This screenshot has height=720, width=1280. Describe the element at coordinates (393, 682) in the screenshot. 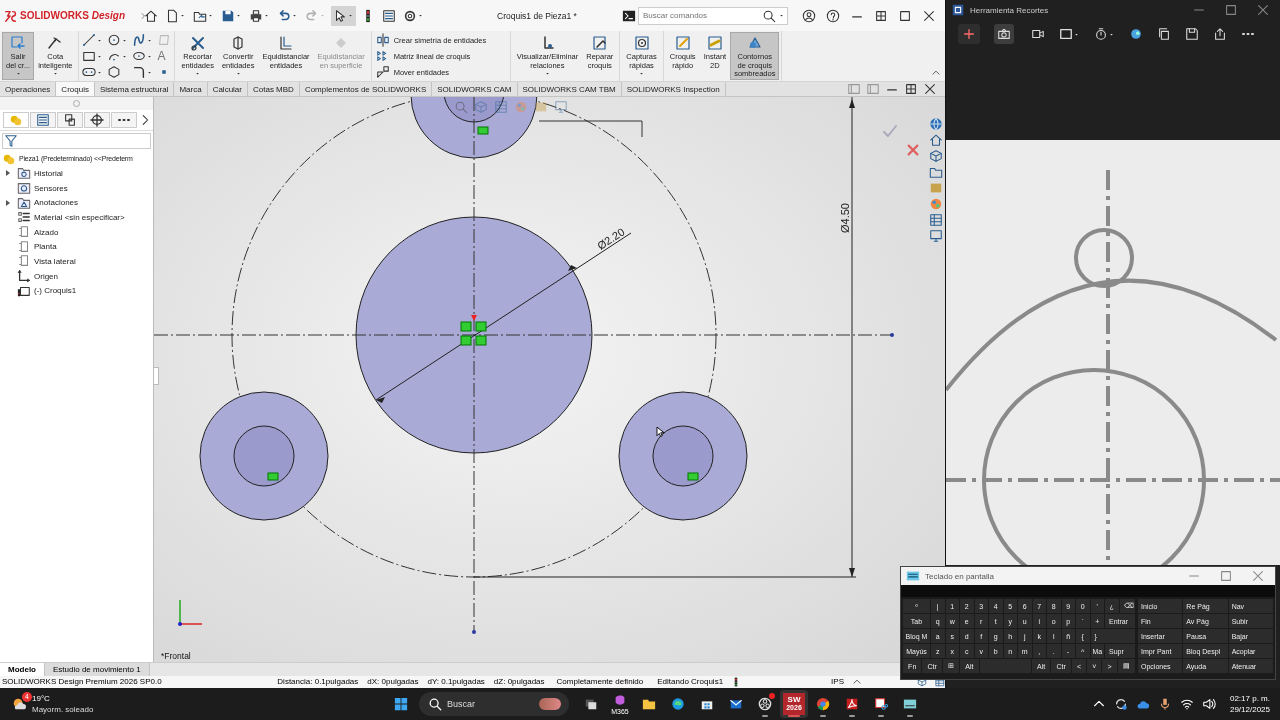

I see `status-text: dX: 0pulgadas` at that location.